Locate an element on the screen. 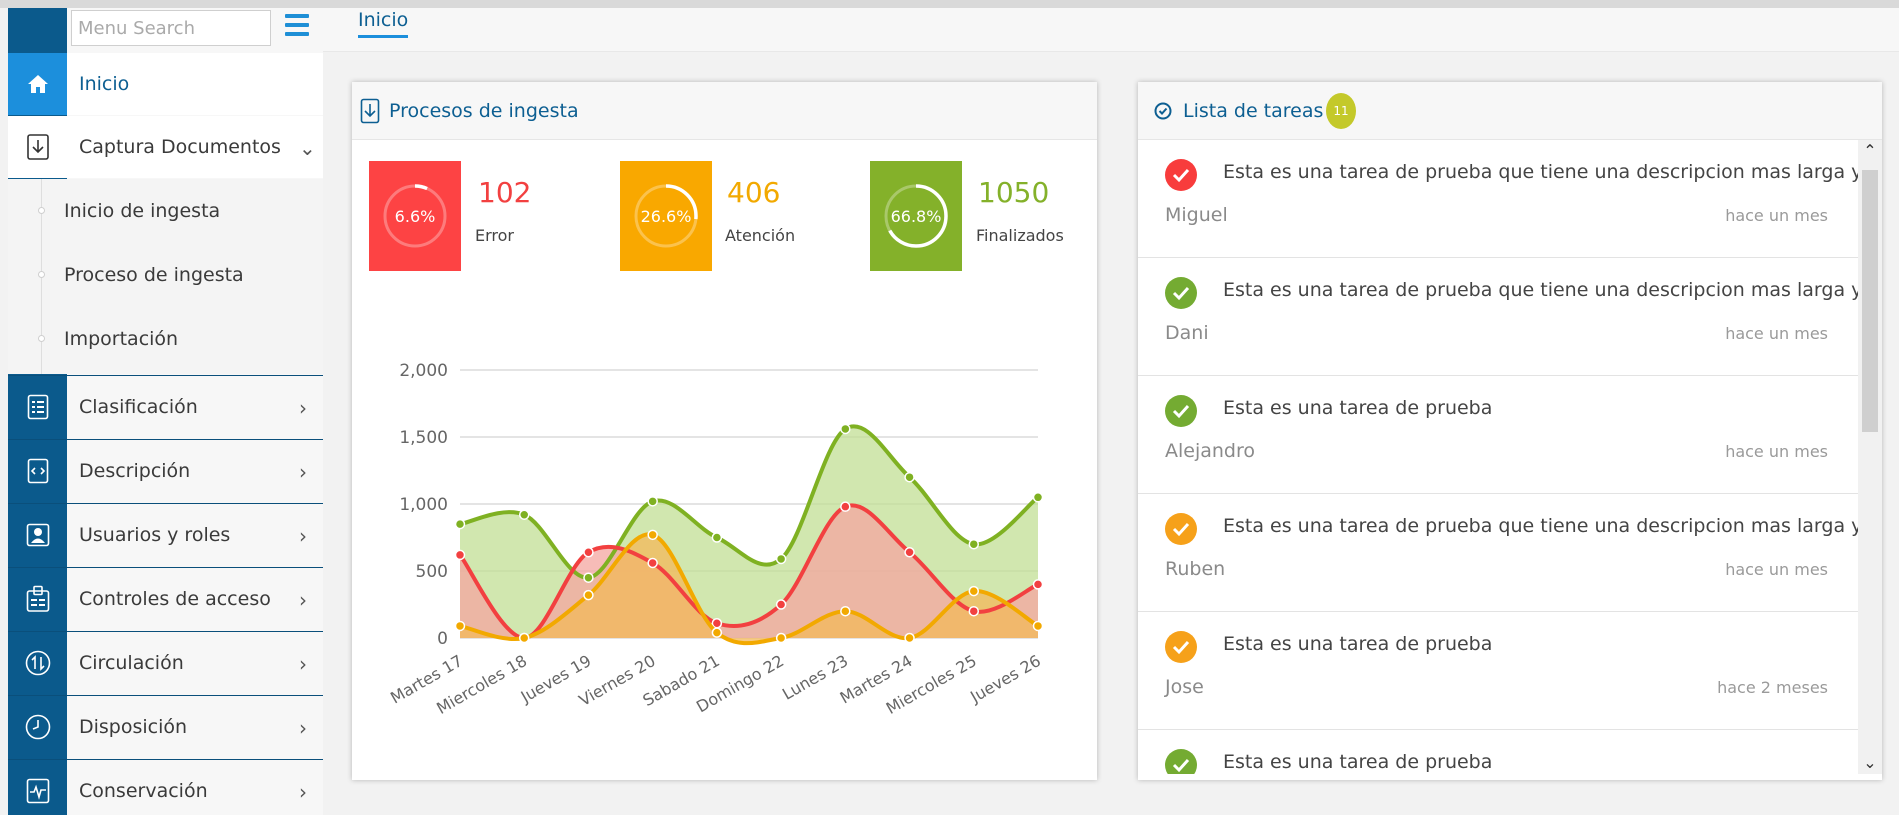 This screenshot has width=1899, height=815. subnav-item-inicio-de-ingesta: Inicio de ingesta is located at coordinates (165, 211).